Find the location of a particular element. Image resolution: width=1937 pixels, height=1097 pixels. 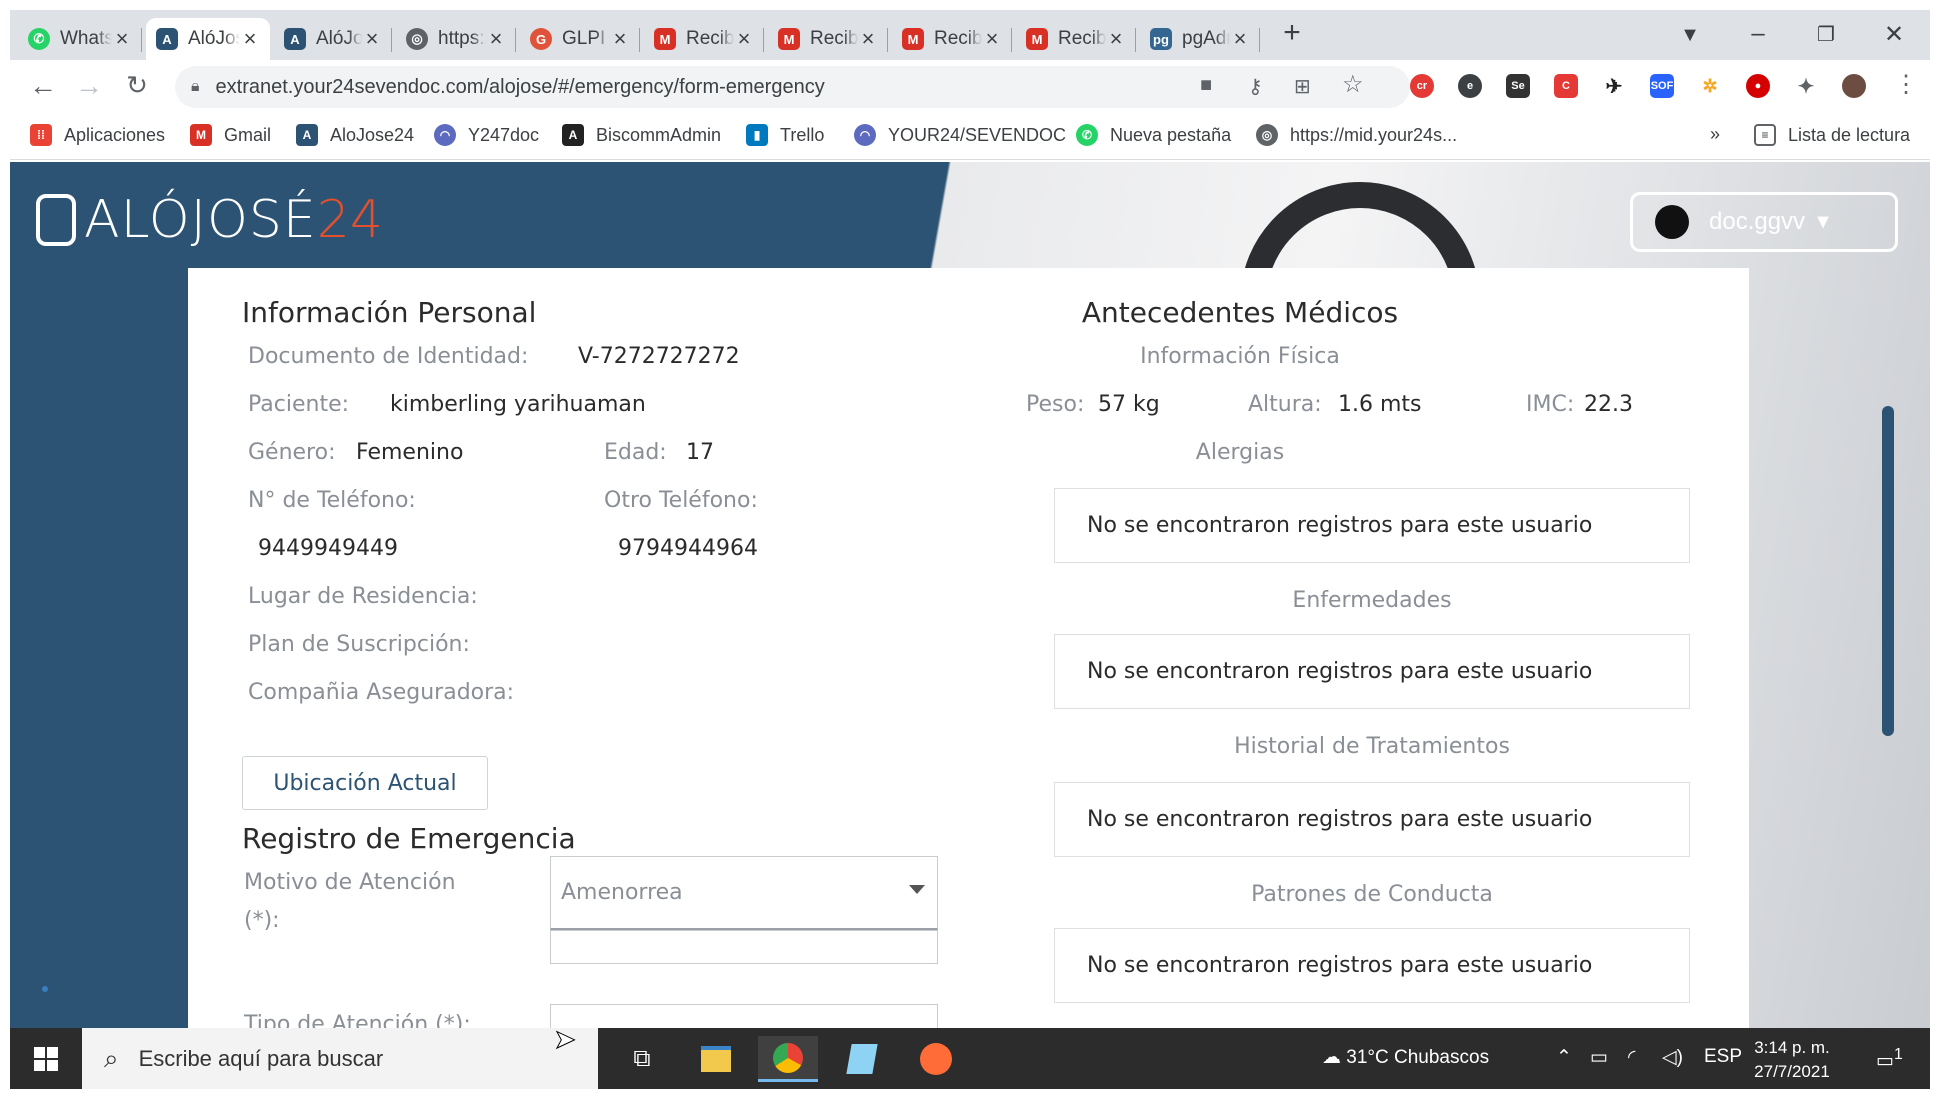

extension-c-icon: C is located at coordinates (1566, 86).